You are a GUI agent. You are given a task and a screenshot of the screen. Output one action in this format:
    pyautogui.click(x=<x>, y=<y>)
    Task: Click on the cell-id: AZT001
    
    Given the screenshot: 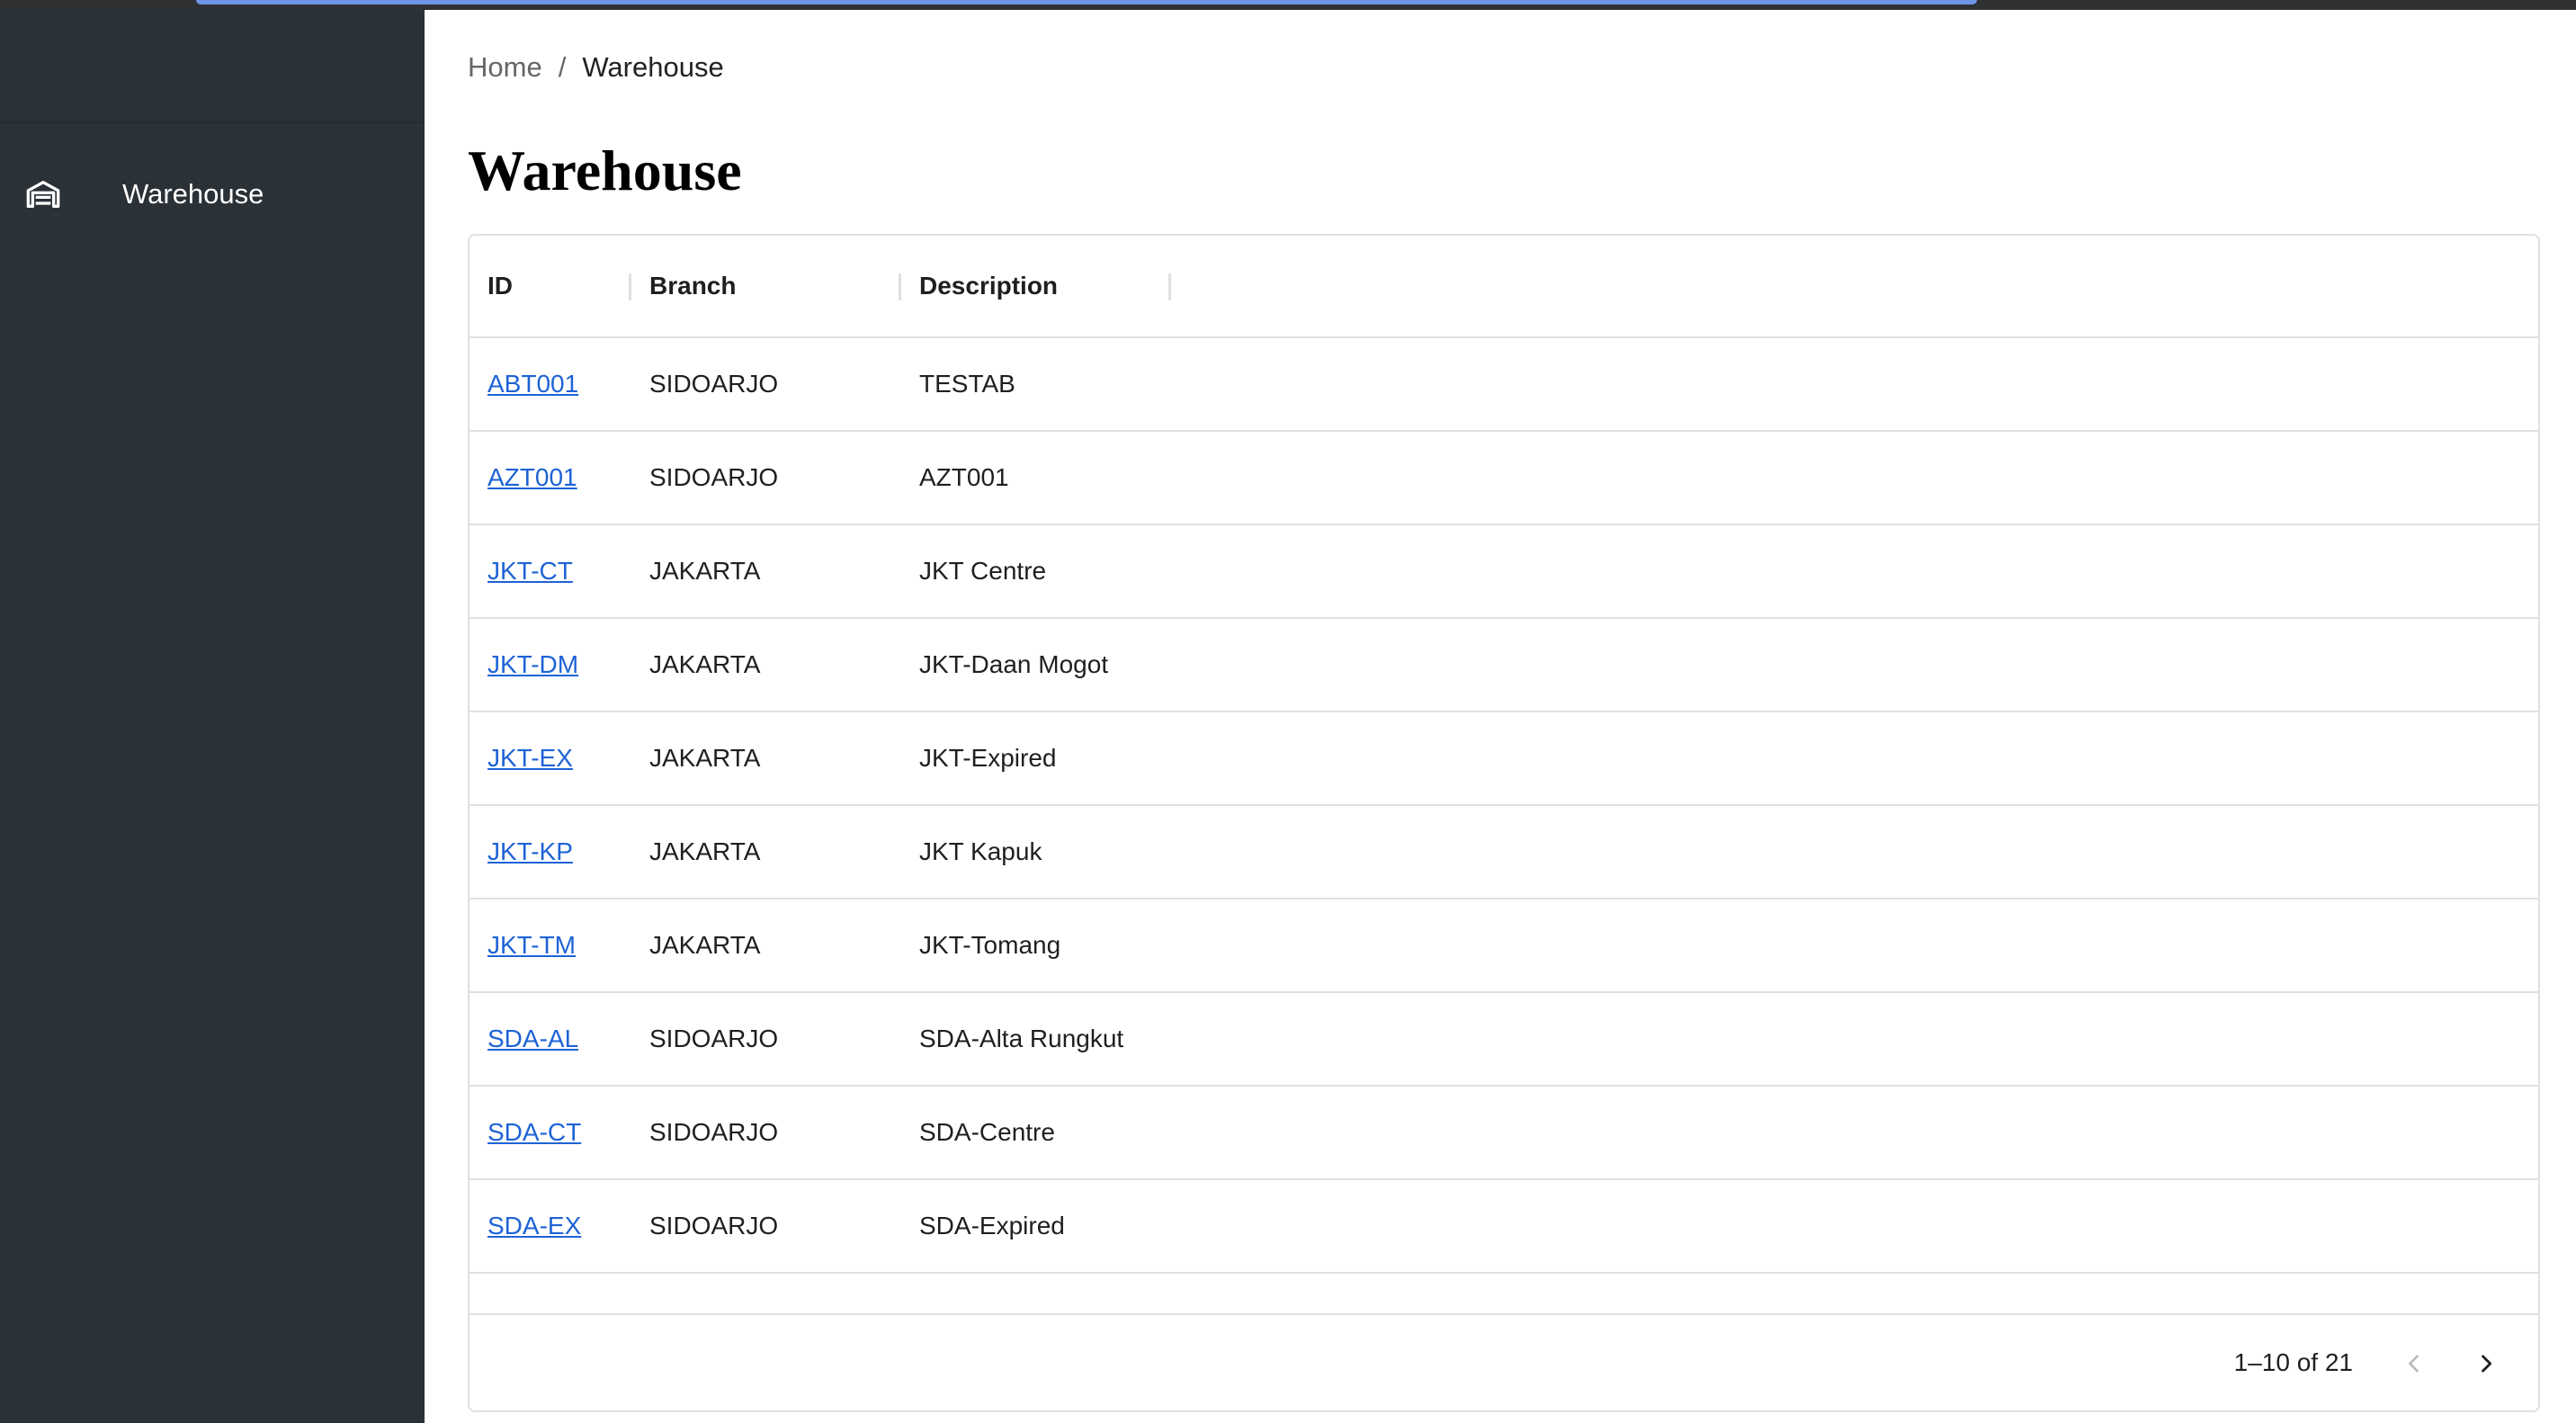 What is the action you would take?
    pyautogui.click(x=532, y=478)
    